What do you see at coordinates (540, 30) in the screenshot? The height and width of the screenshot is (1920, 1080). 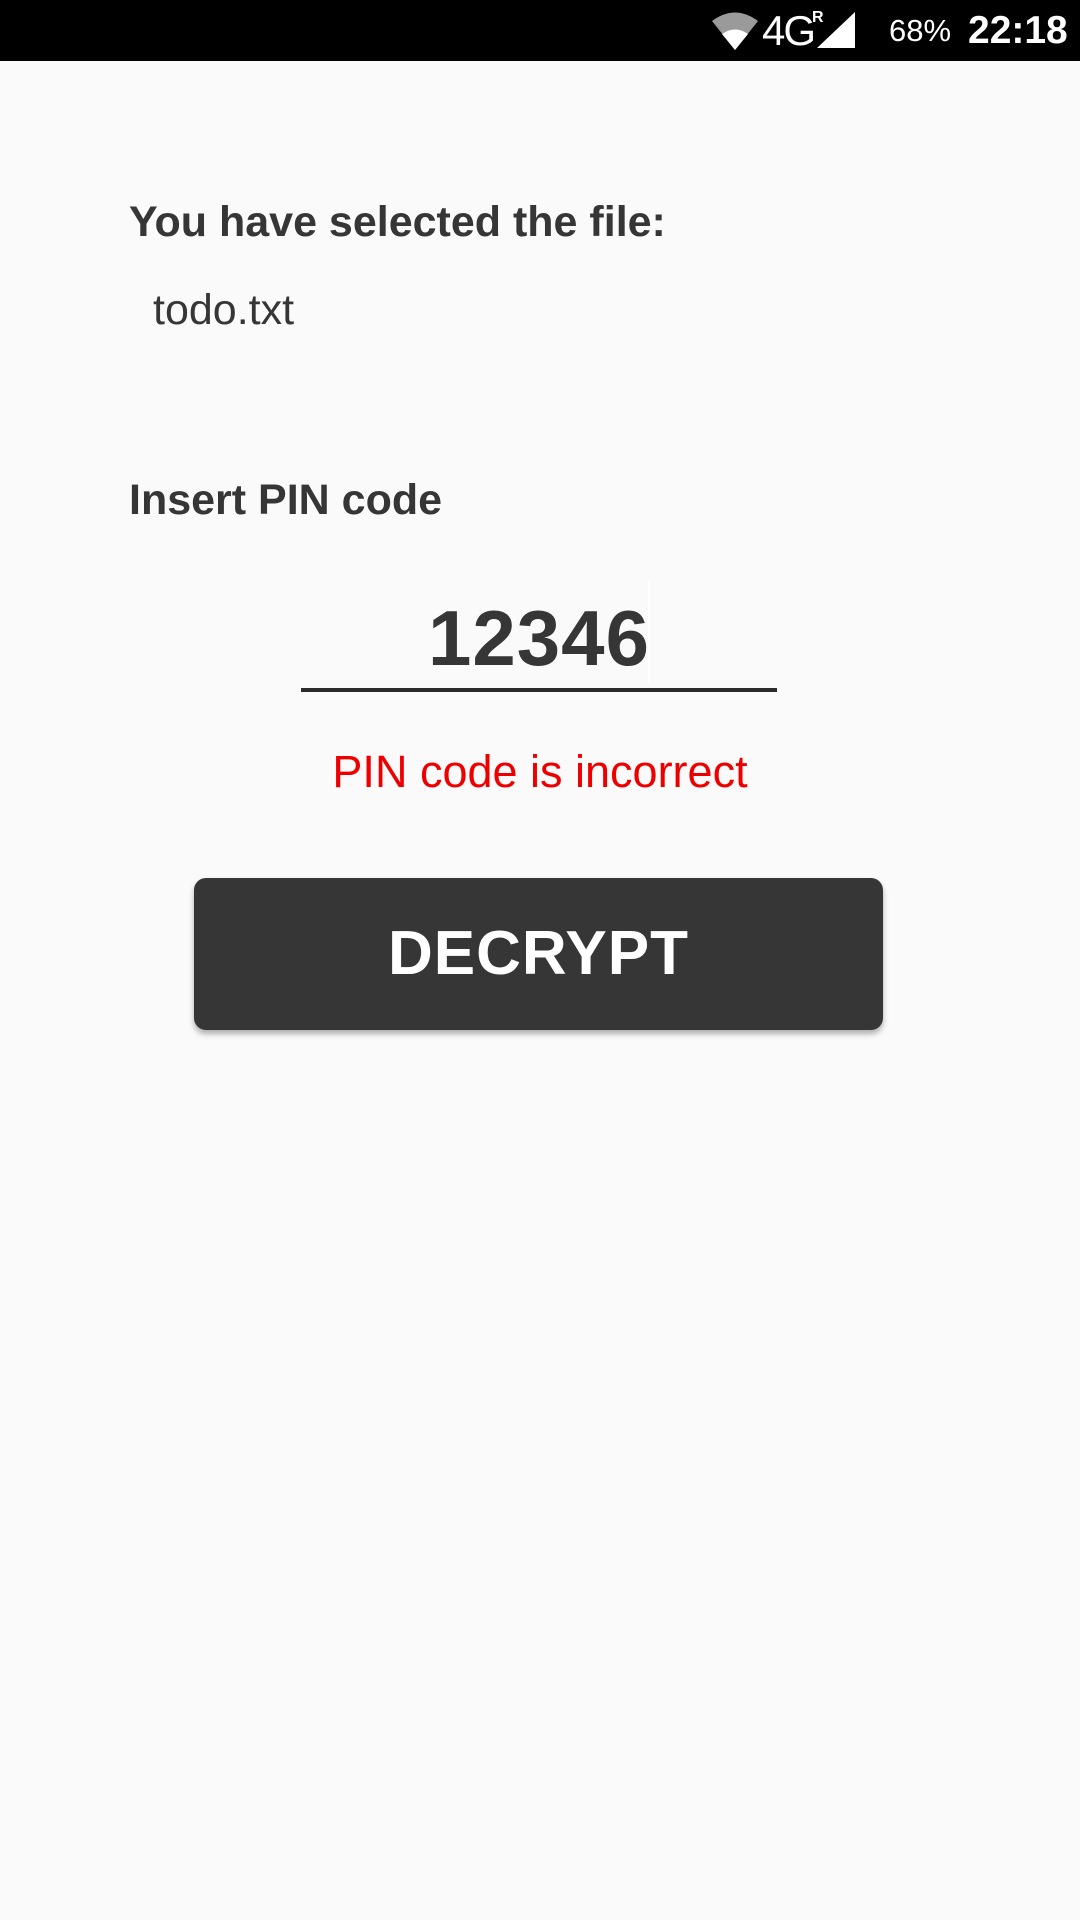 I see `status-bar: 4G R 68% 22:18` at bounding box center [540, 30].